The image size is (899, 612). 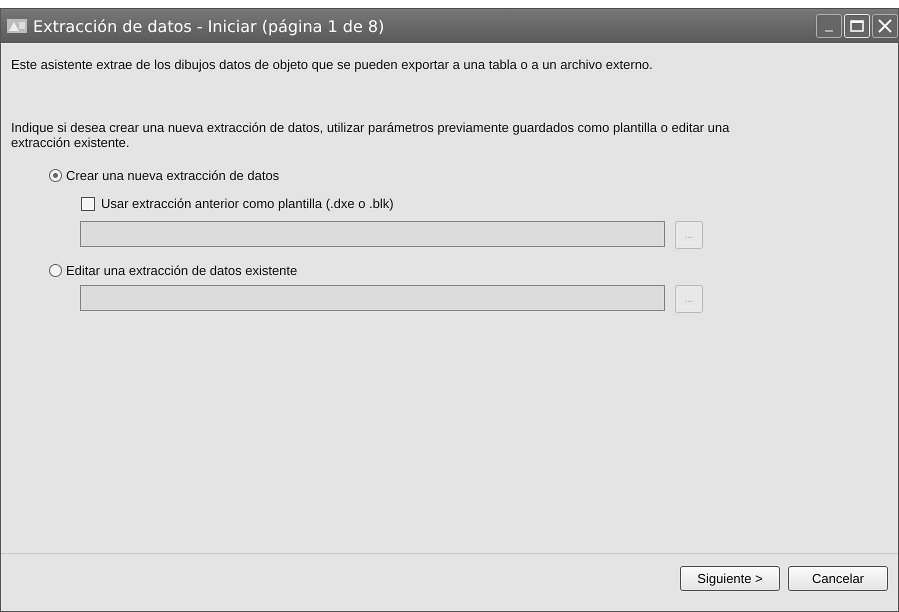 I want to click on close-icon, so click(x=885, y=26).